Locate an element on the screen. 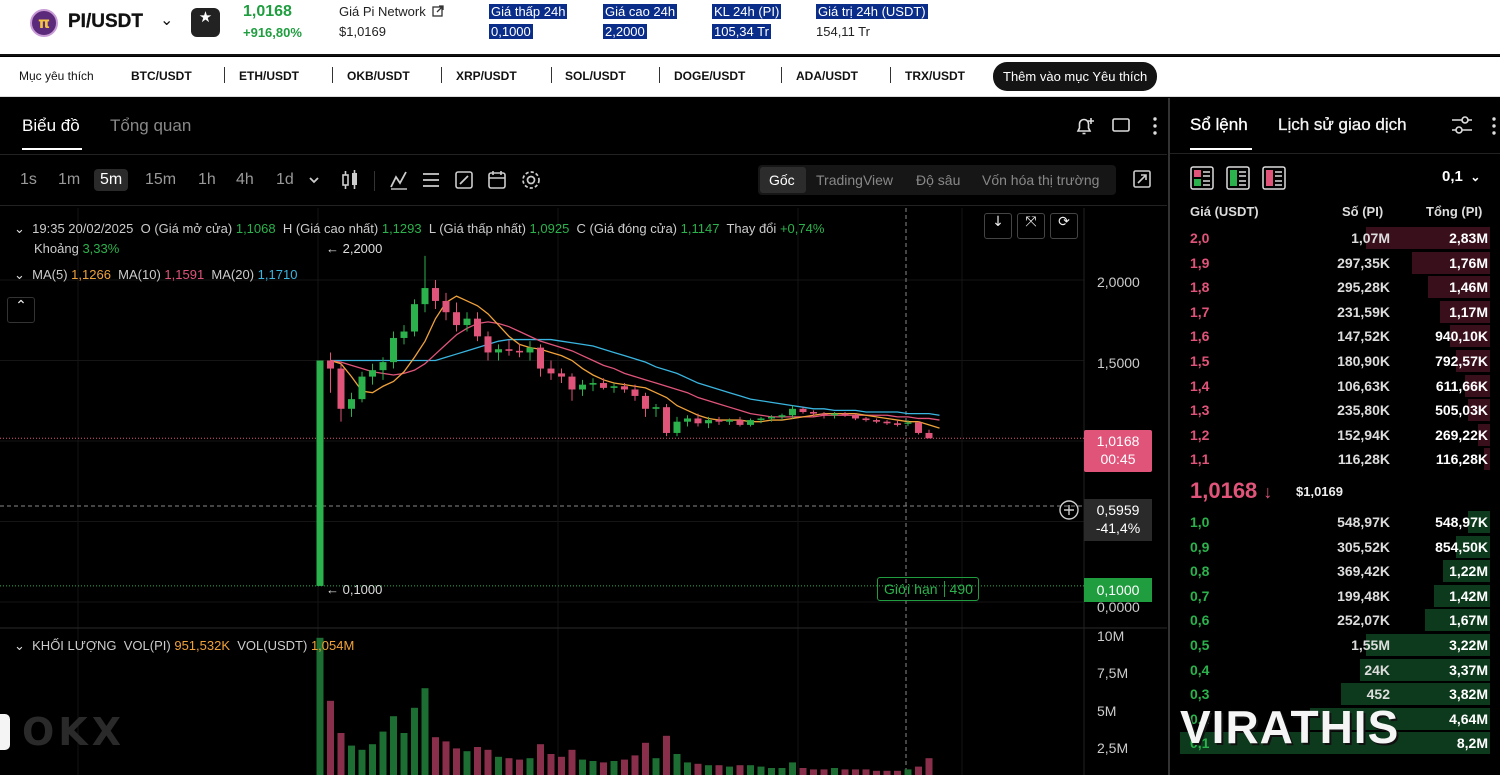 This screenshot has width=1500, height=775. tab-trade-history: Lịch sử giao dịch is located at coordinates (1342, 125).